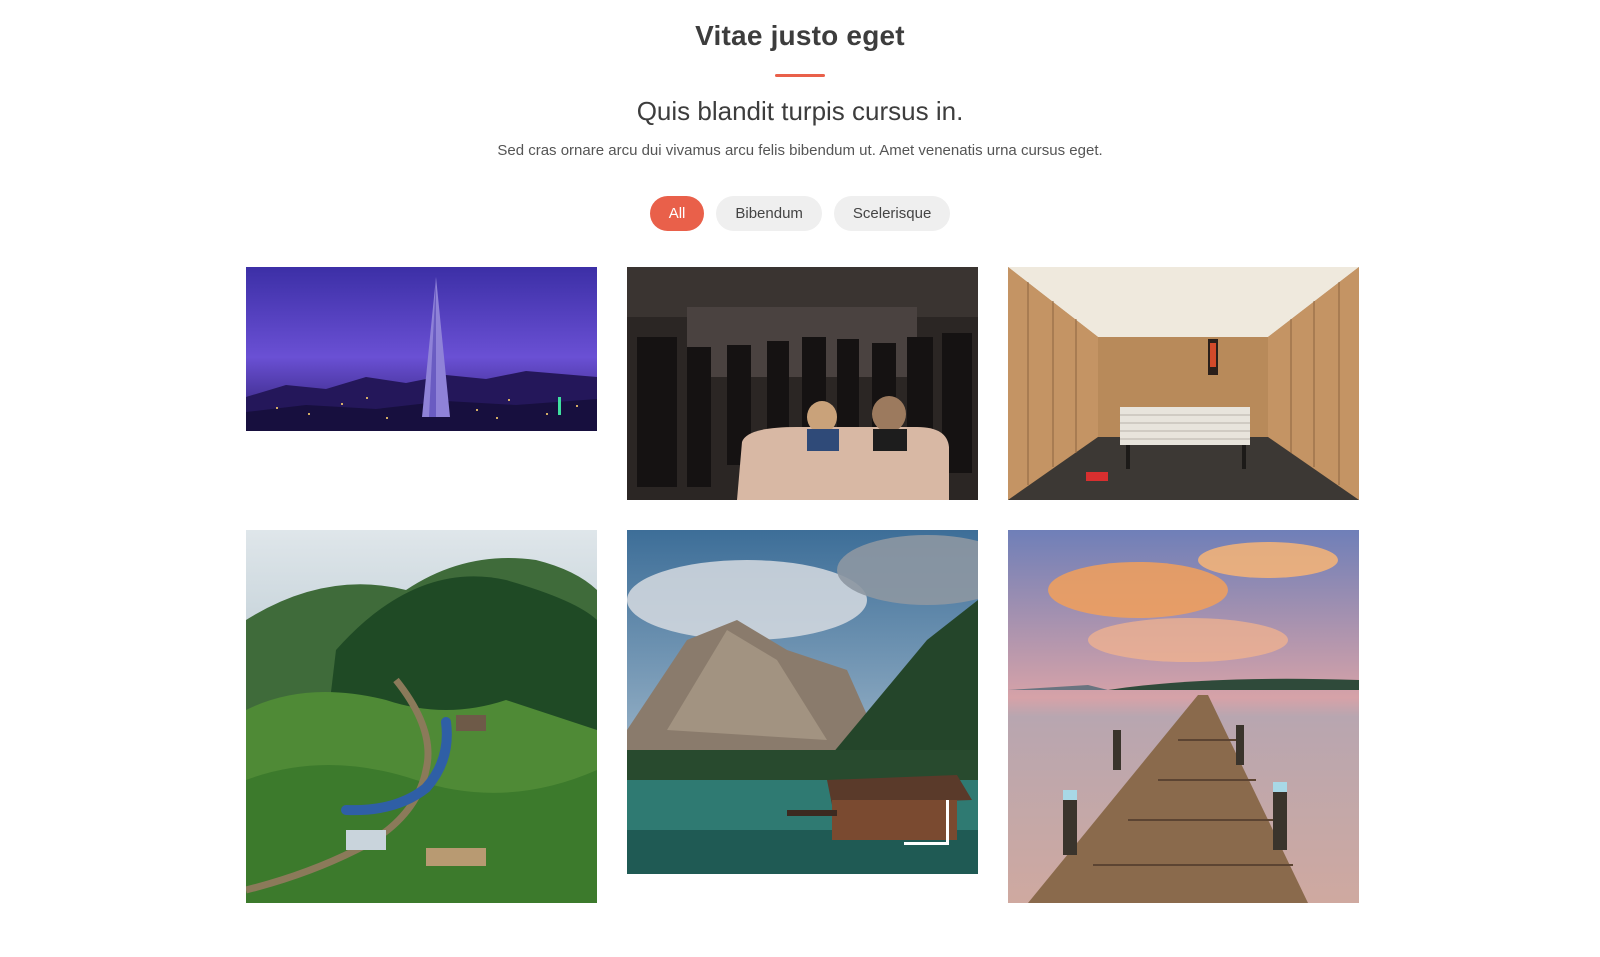 The image size is (1600, 957). Describe the element at coordinates (800, 111) in the screenshot. I see `section-subtitle: Quis blandit turpis cursus in.` at that location.